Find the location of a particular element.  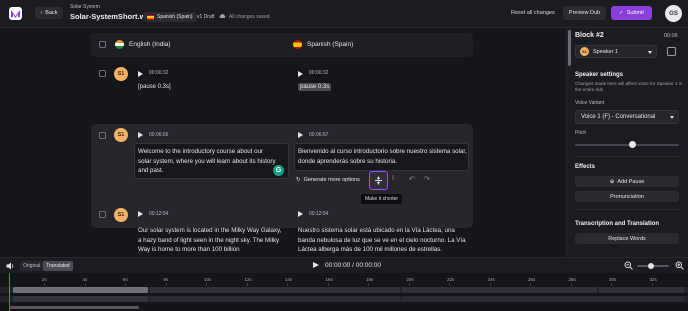

check-icon: ✓ is located at coordinates (621, 13).